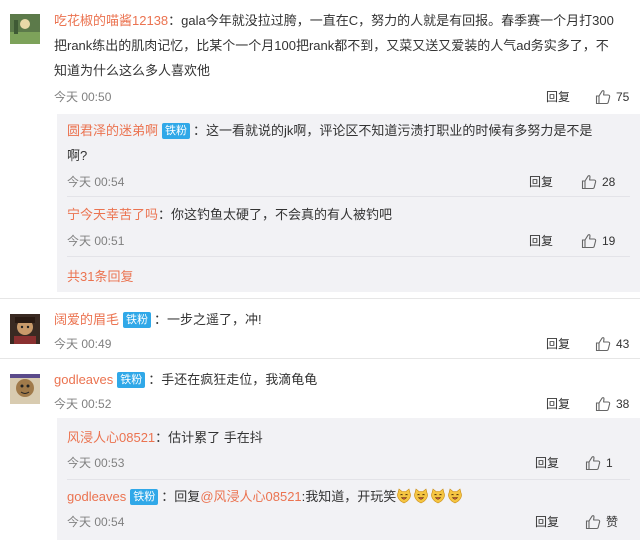 This screenshot has width=640, height=540. I want to click on reply-line: 风浸人心08521：估计累了 手在抖, so click(165, 438).